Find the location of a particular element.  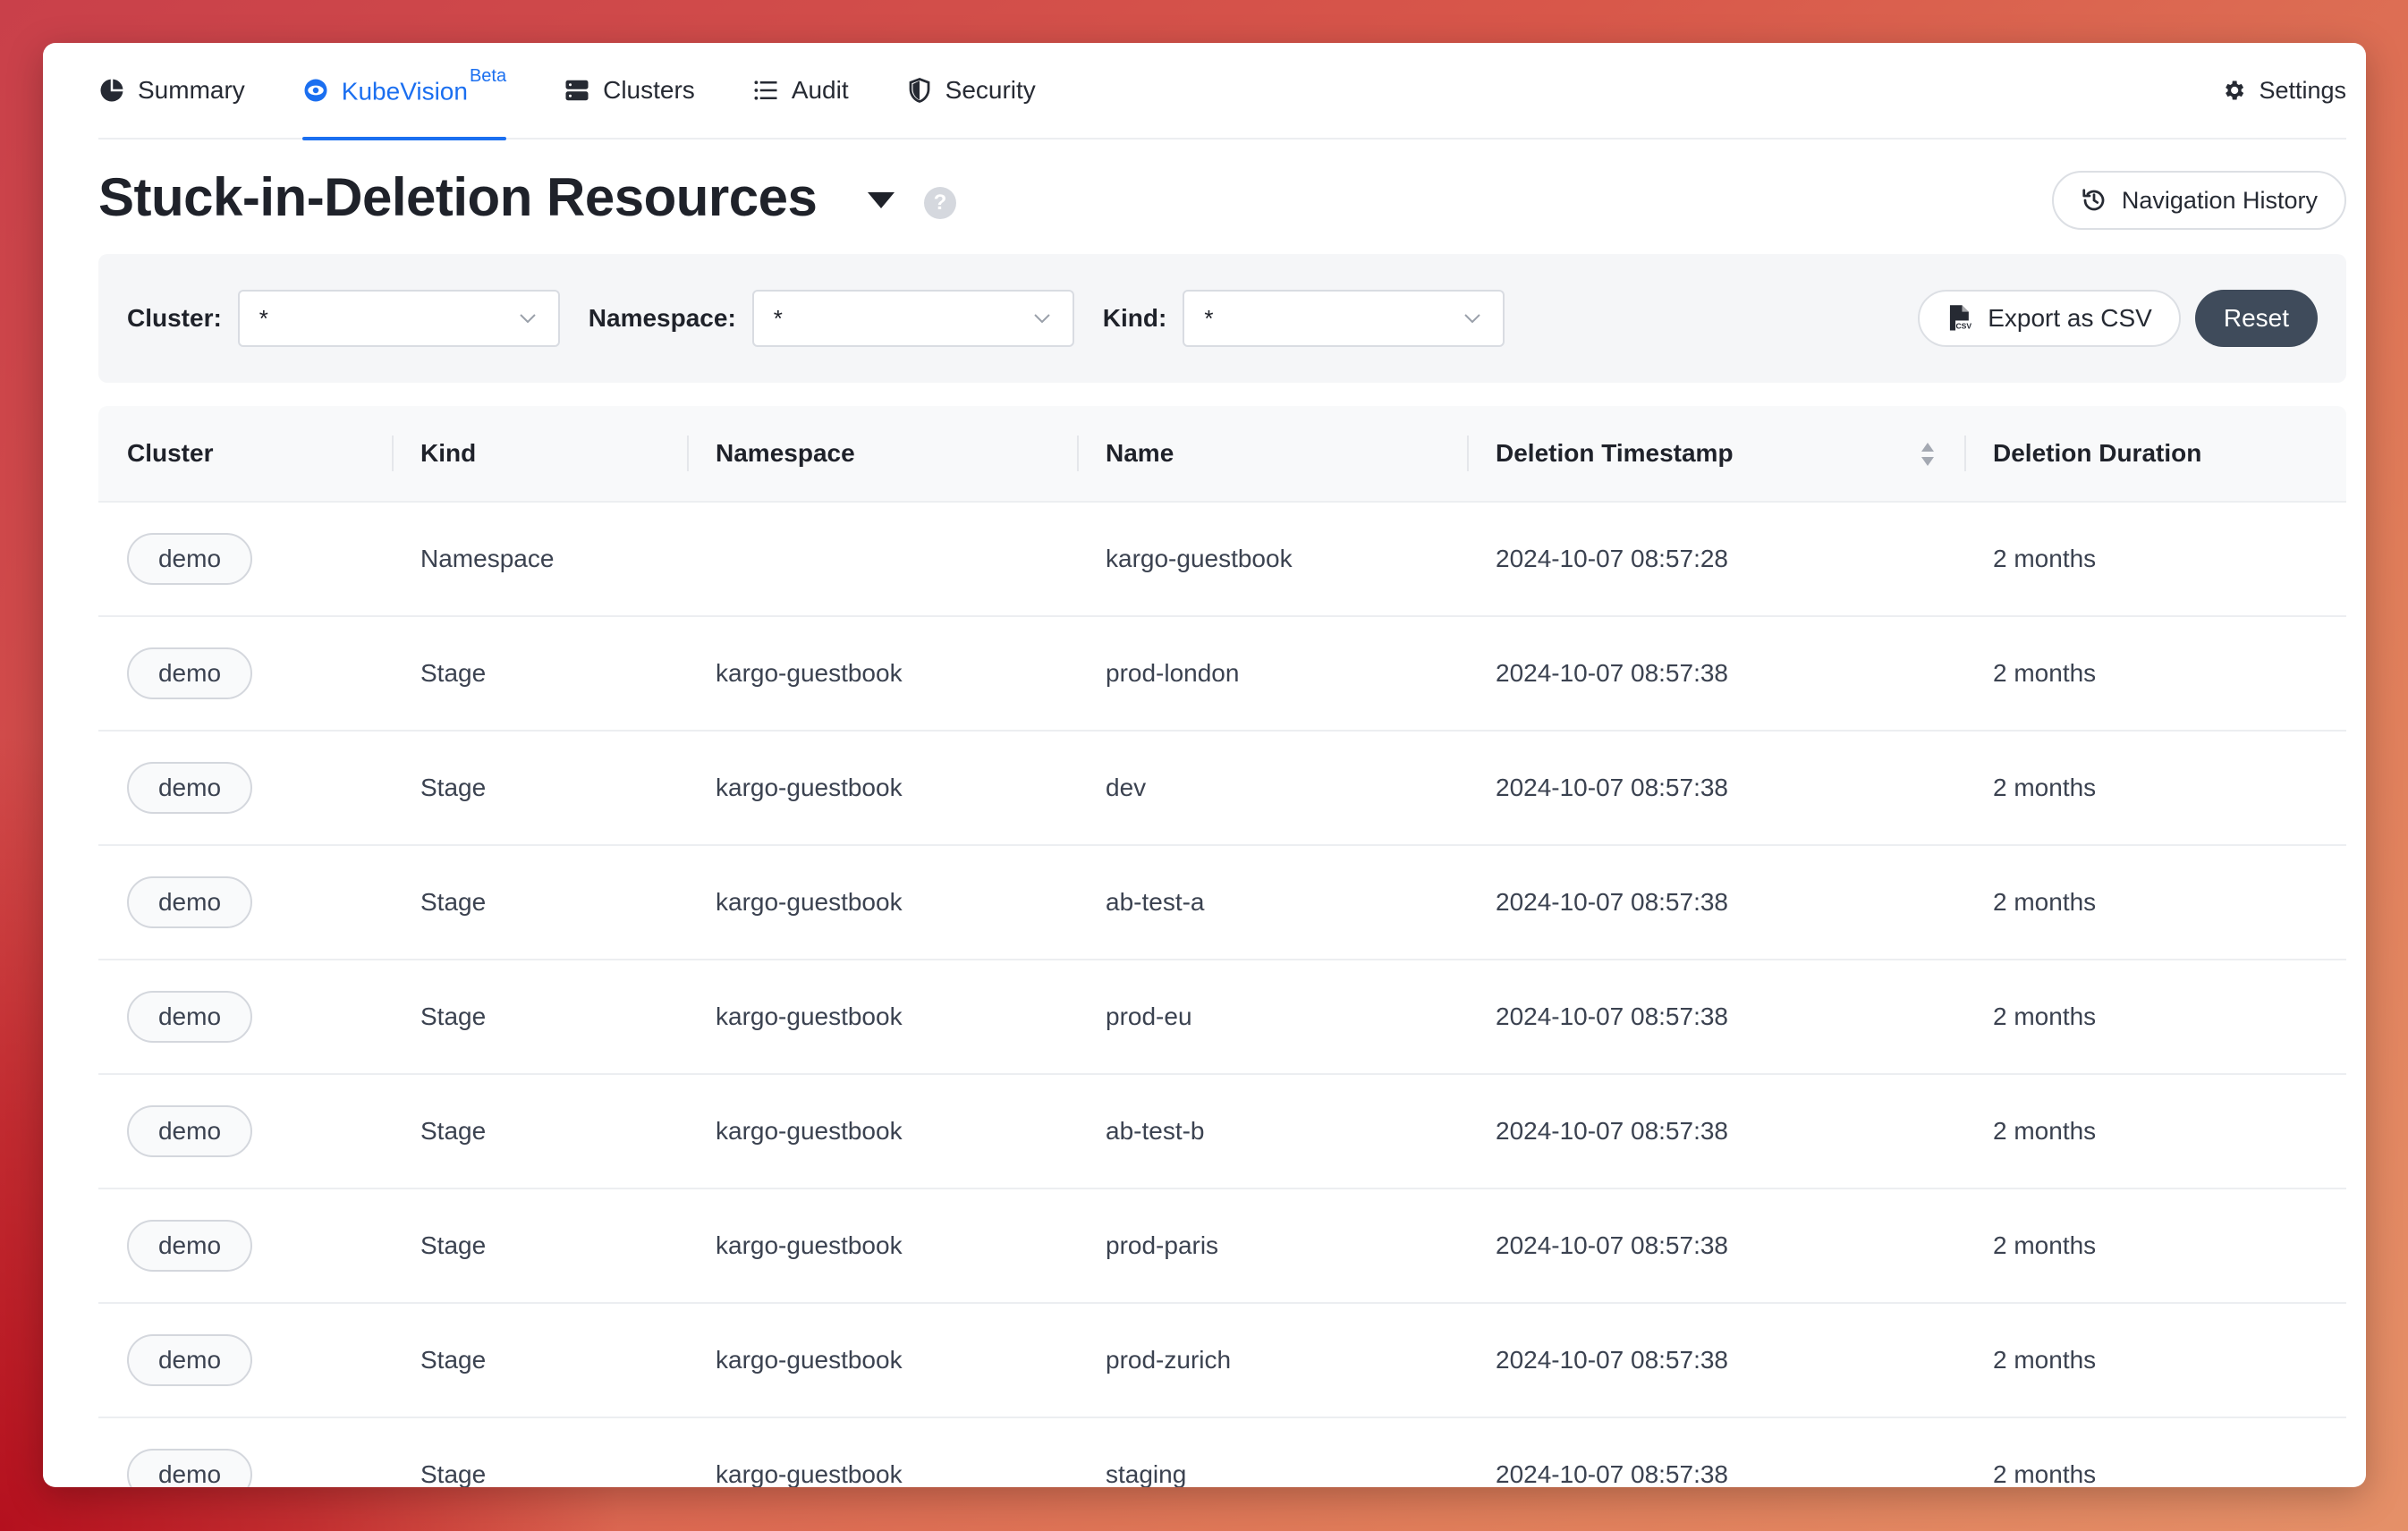

gear-icon is located at coordinates (2235, 90).